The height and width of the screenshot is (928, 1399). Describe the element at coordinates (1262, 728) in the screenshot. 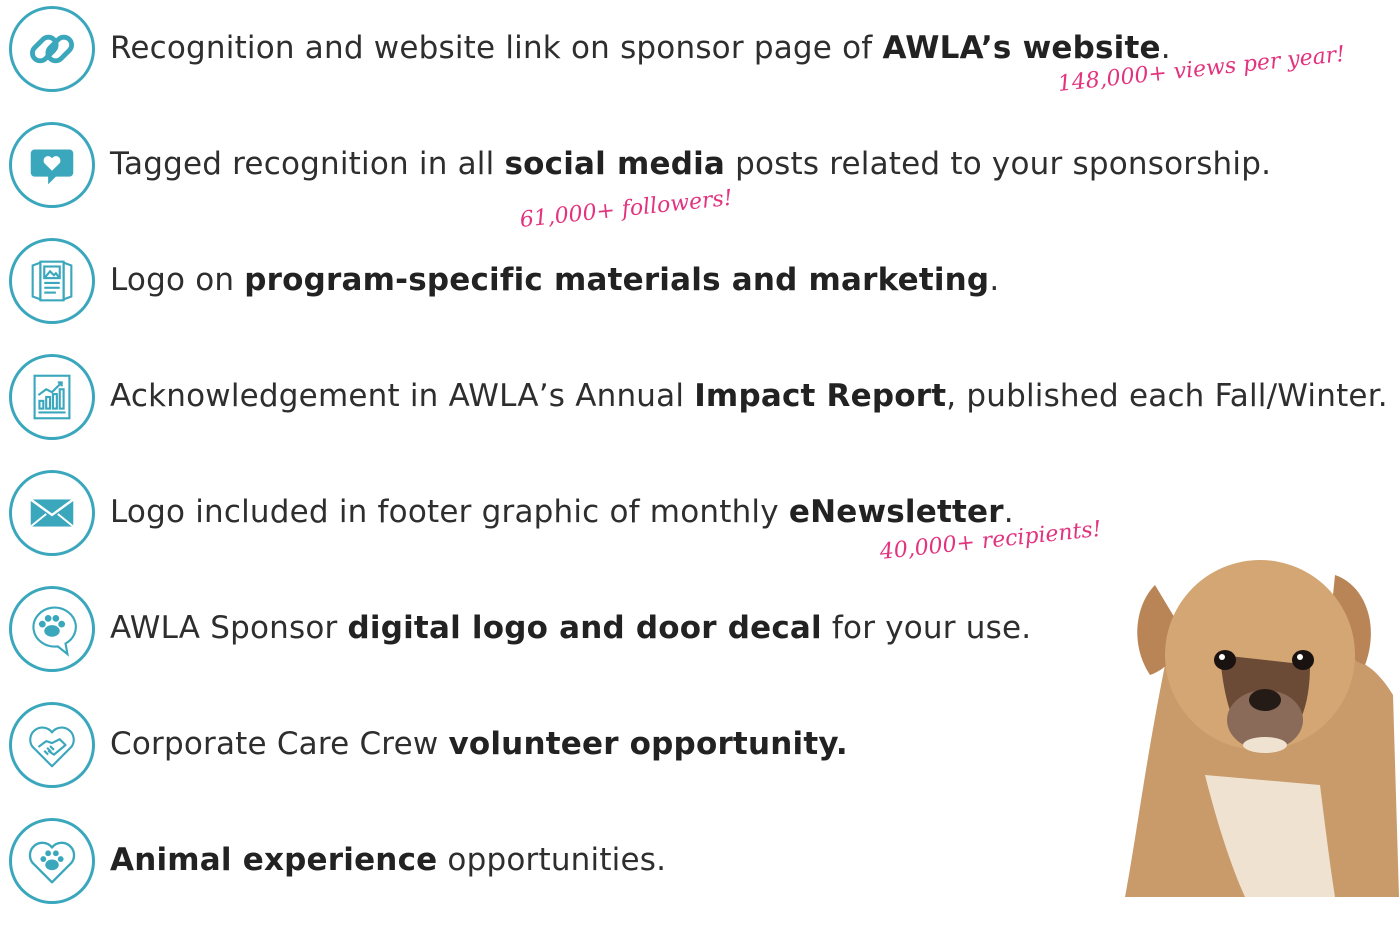

I see `puppy-photo` at that location.